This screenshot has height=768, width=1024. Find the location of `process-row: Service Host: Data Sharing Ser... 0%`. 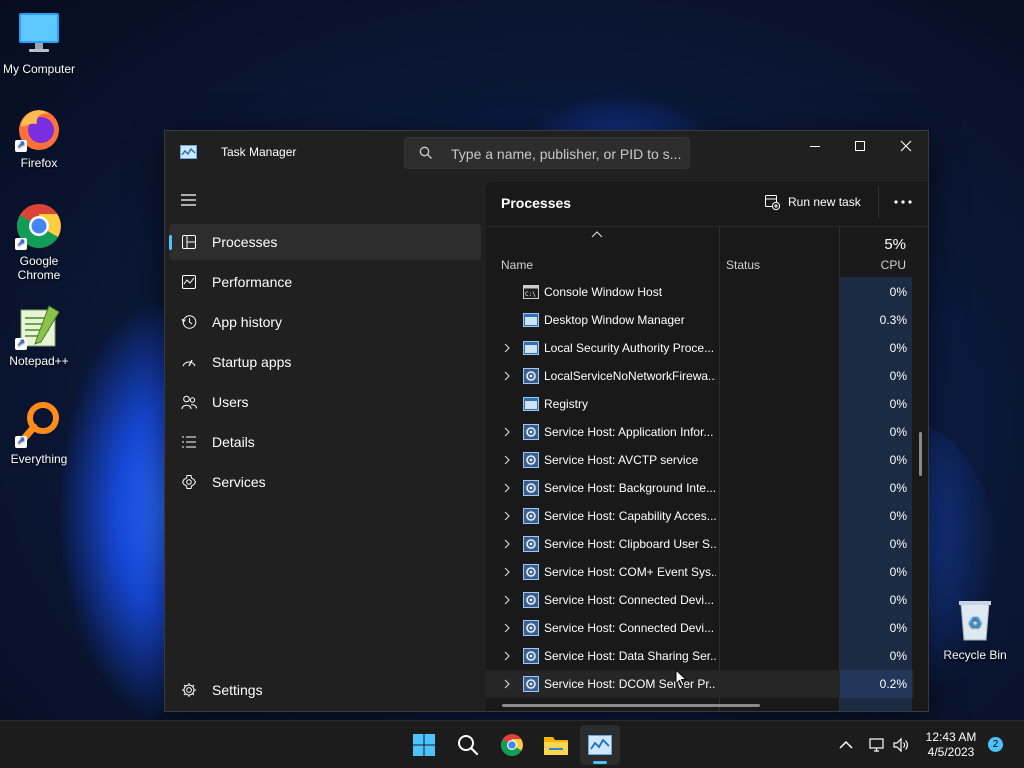

process-row: Service Host: Data Sharing Ser... 0% is located at coordinates (700, 656).